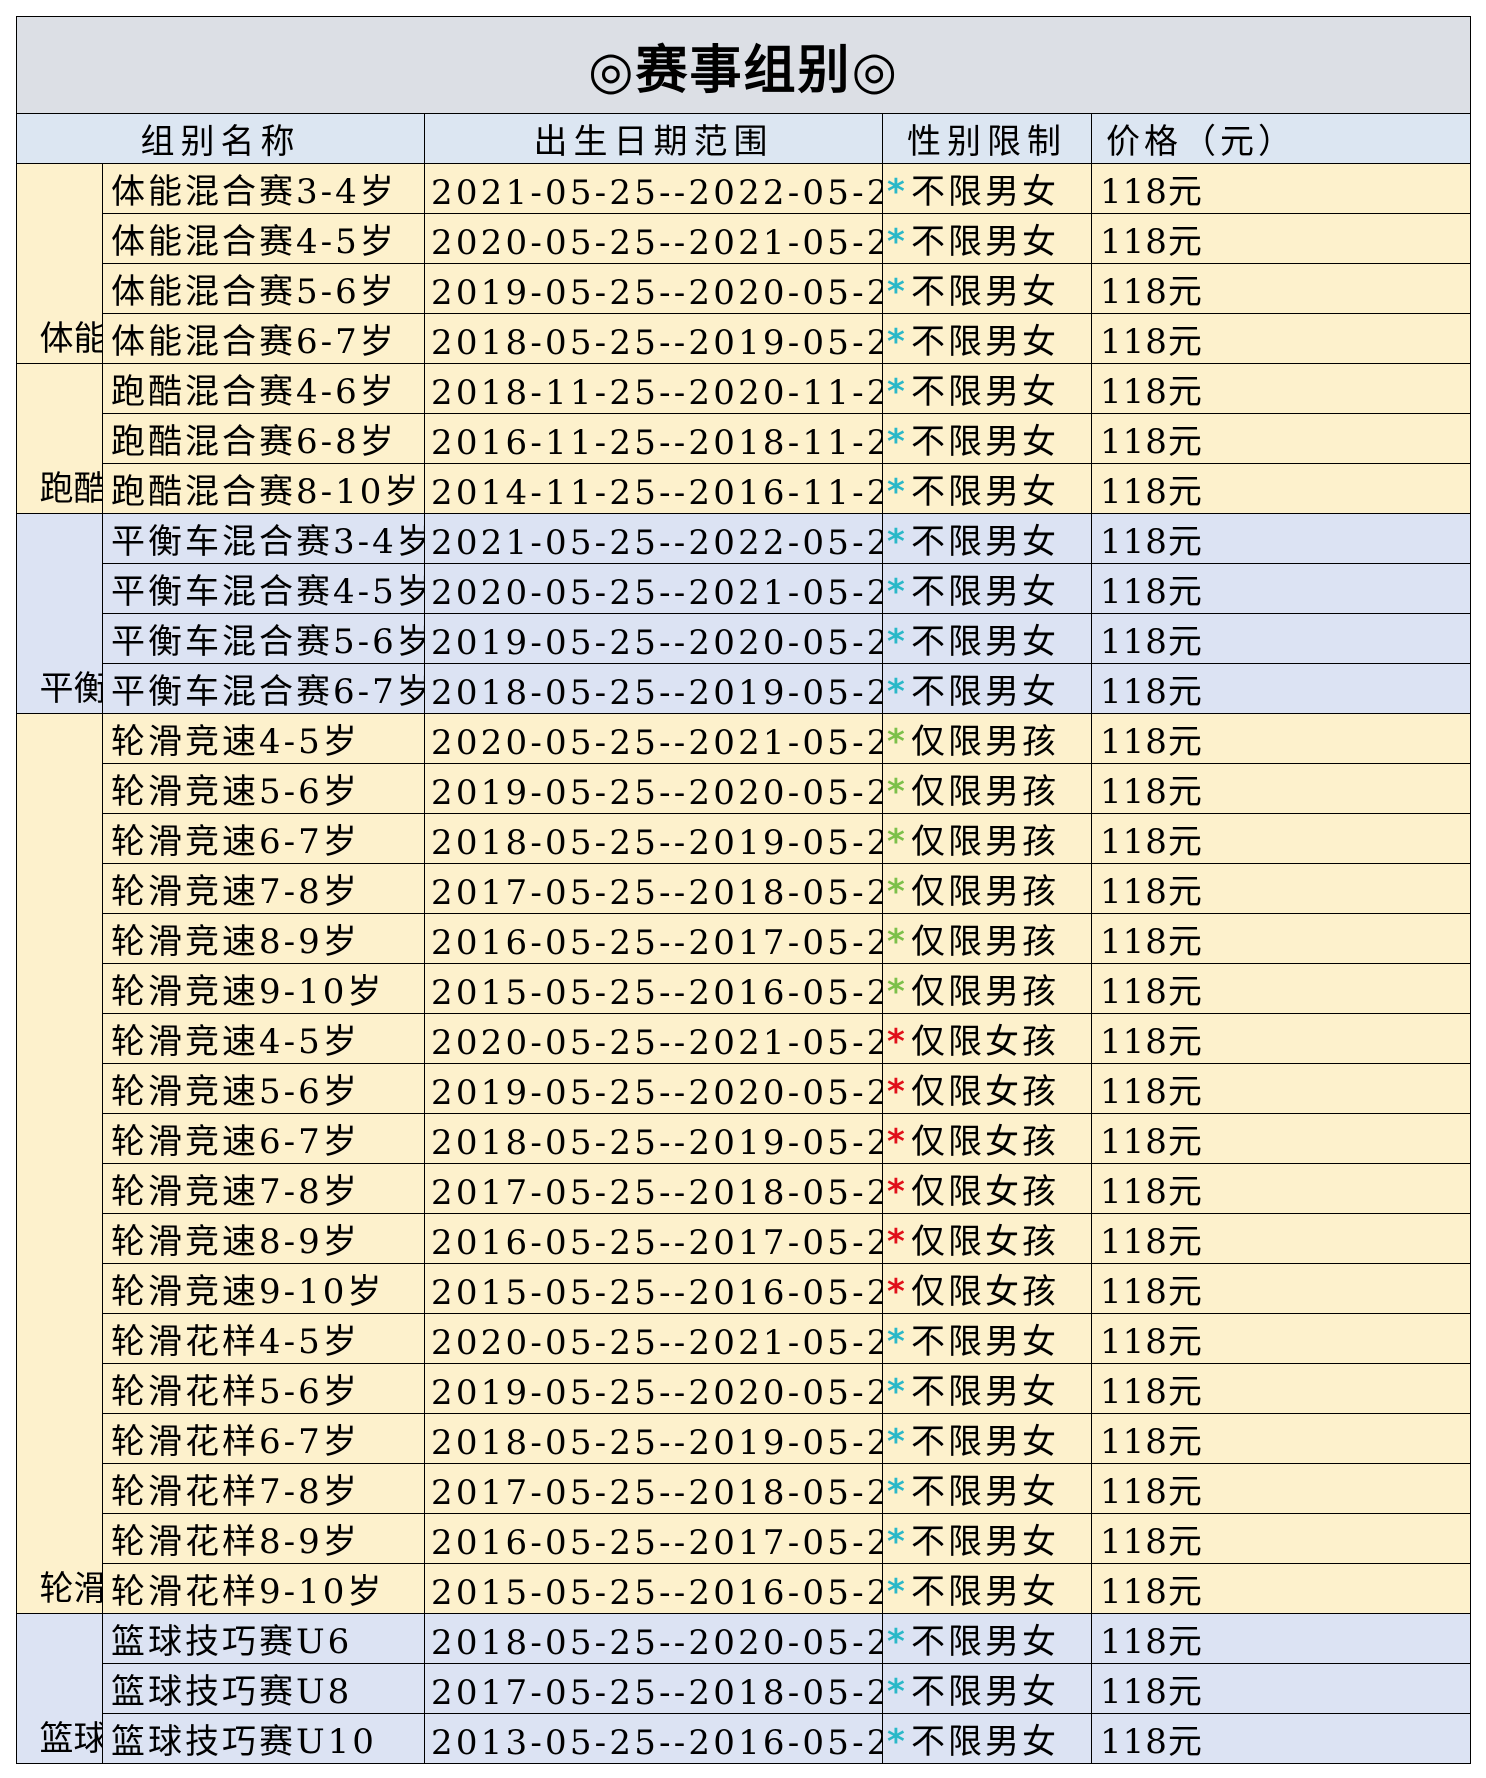 The width and height of the screenshot is (1486, 1778). I want to click on group-name-cell: 轮滑竞速7-8岁, so click(263, 1188).